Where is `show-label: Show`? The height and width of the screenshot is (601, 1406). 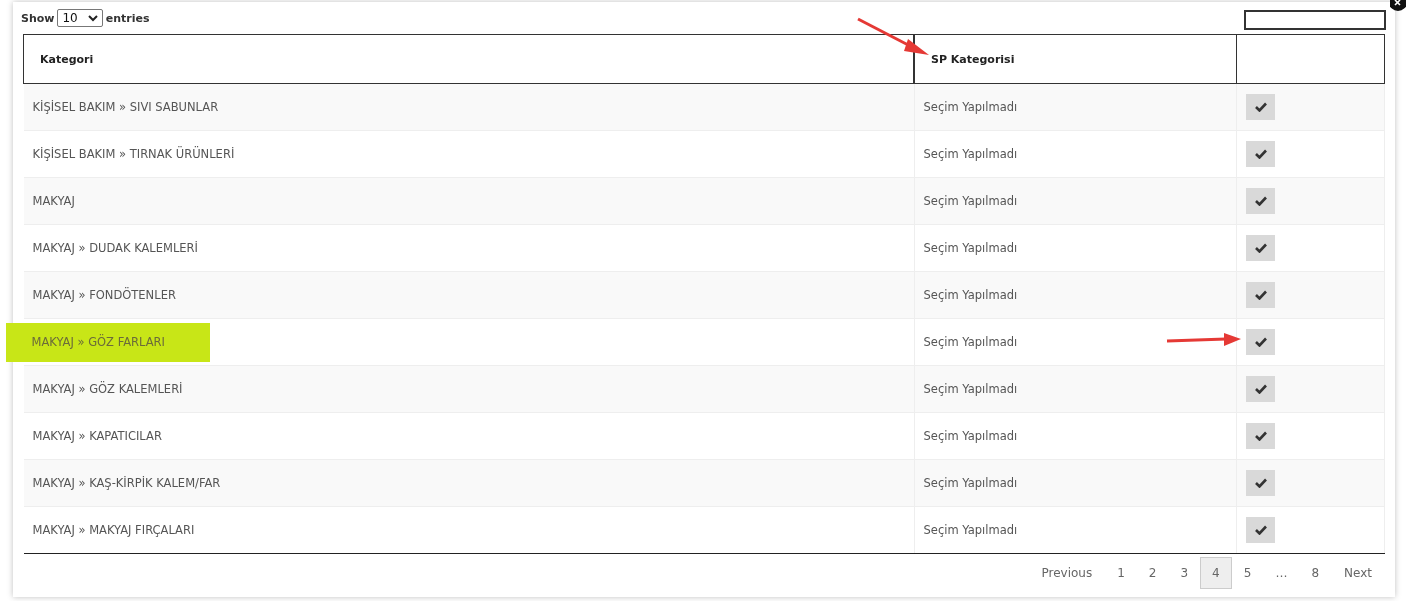
show-label: Show is located at coordinates (38, 18).